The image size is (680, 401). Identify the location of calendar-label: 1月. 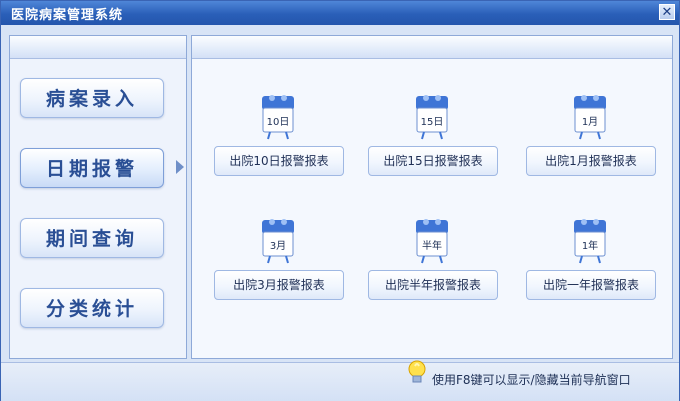
(590, 122).